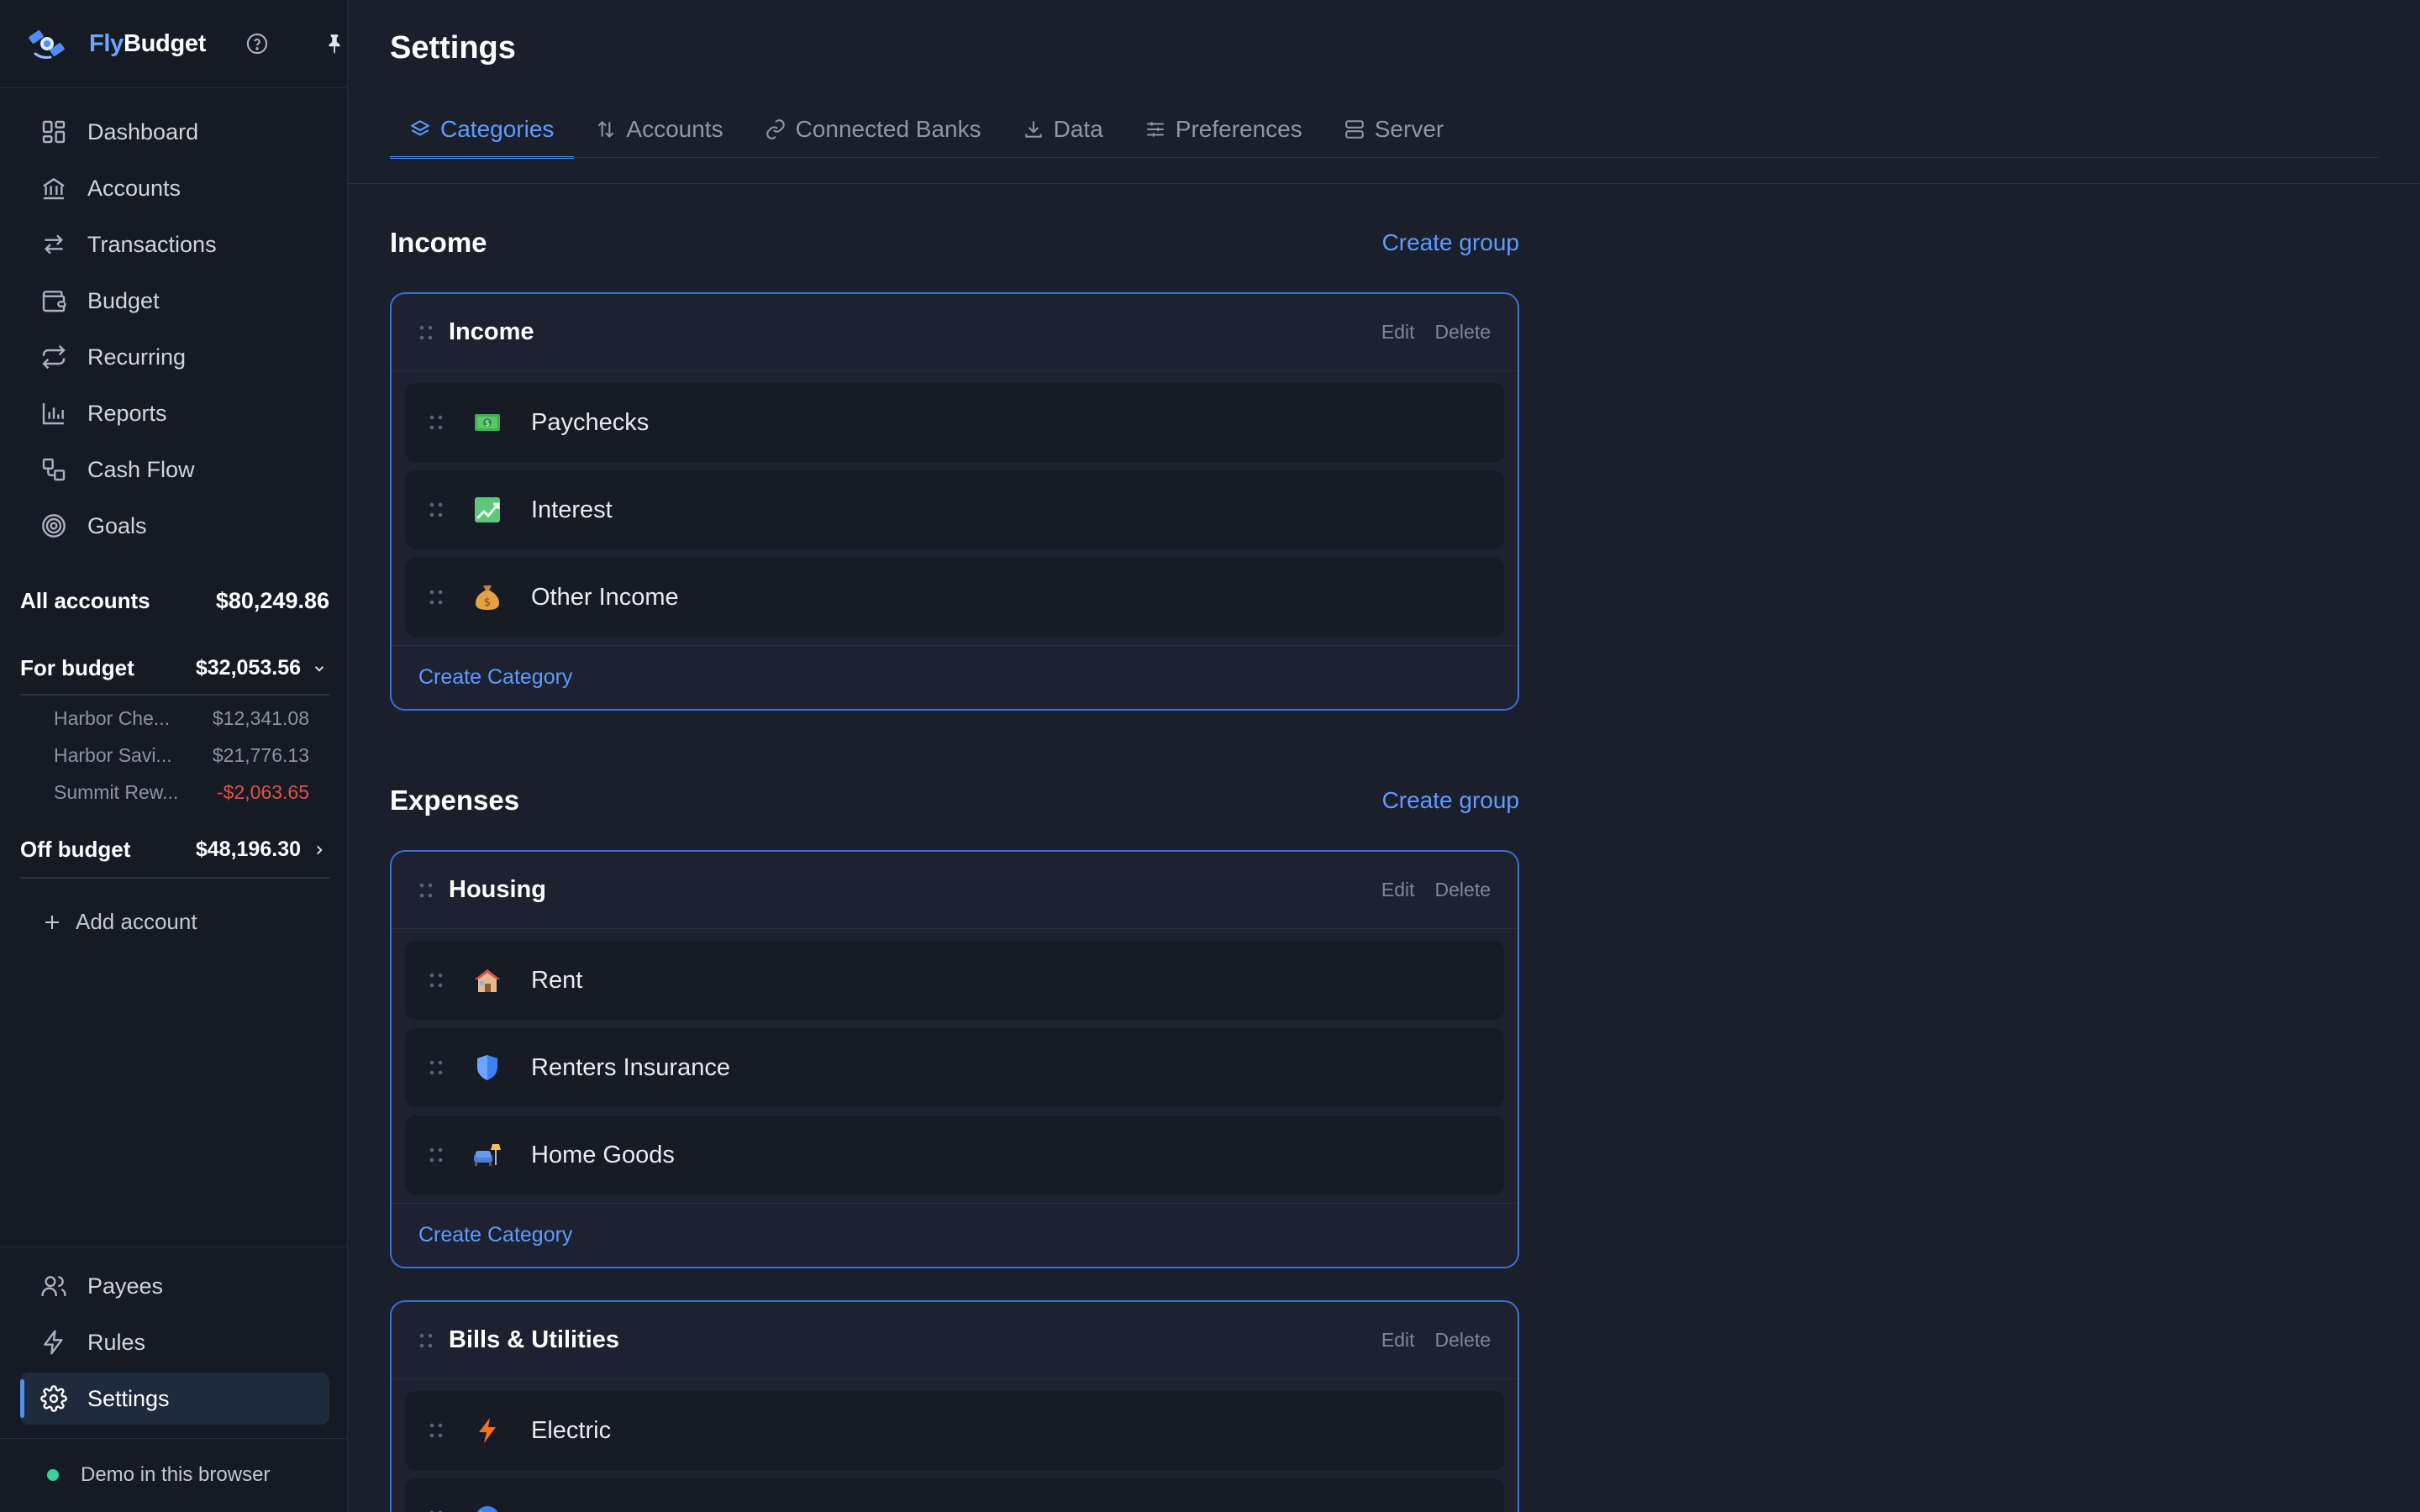 The width and height of the screenshot is (2420, 1512). I want to click on off-budget-label: Off budget, so click(75, 849).